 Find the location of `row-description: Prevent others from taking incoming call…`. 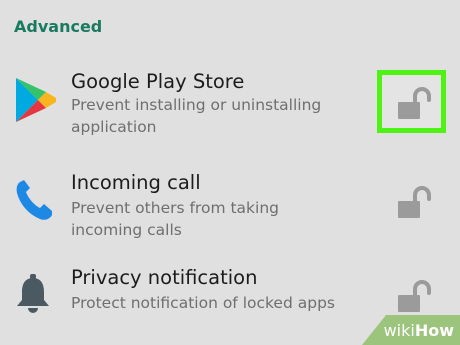

row-description: Prevent others from taking incoming call… is located at coordinates (175, 219).